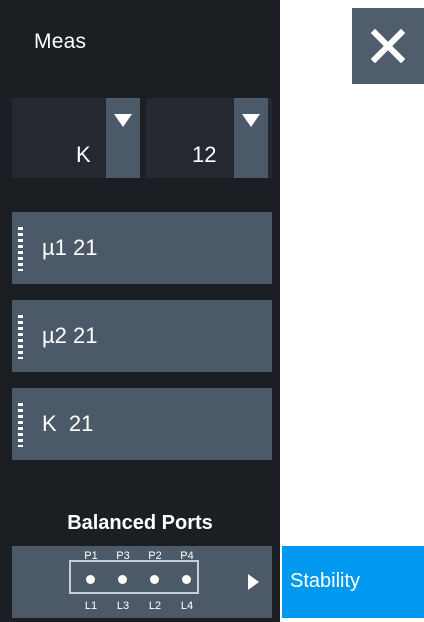 This screenshot has height=622, width=424. What do you see at coordinates (60, 41) in the screenshot?
I see `panel-title: Meas` at bounding box center [60, 41].